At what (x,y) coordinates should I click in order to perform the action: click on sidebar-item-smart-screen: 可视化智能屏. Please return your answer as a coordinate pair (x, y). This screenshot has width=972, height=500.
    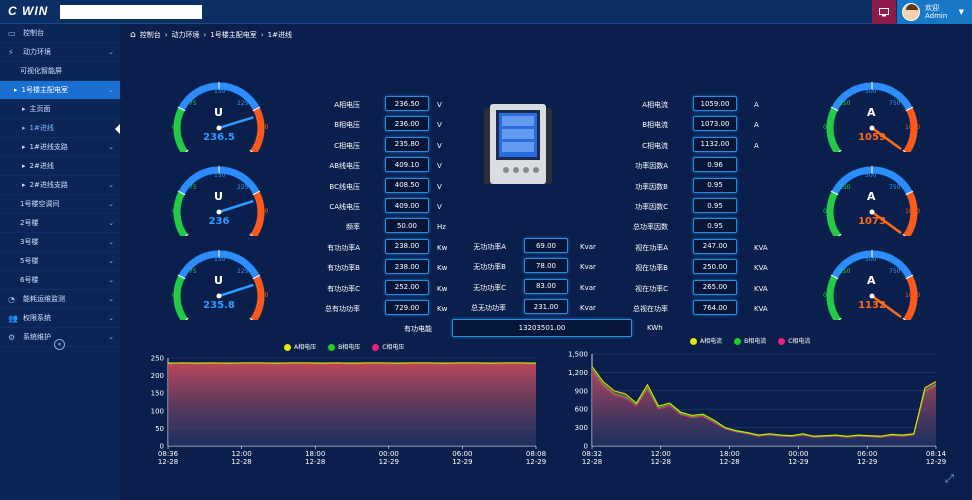
    Looking at the image, I should click on (60, 71).